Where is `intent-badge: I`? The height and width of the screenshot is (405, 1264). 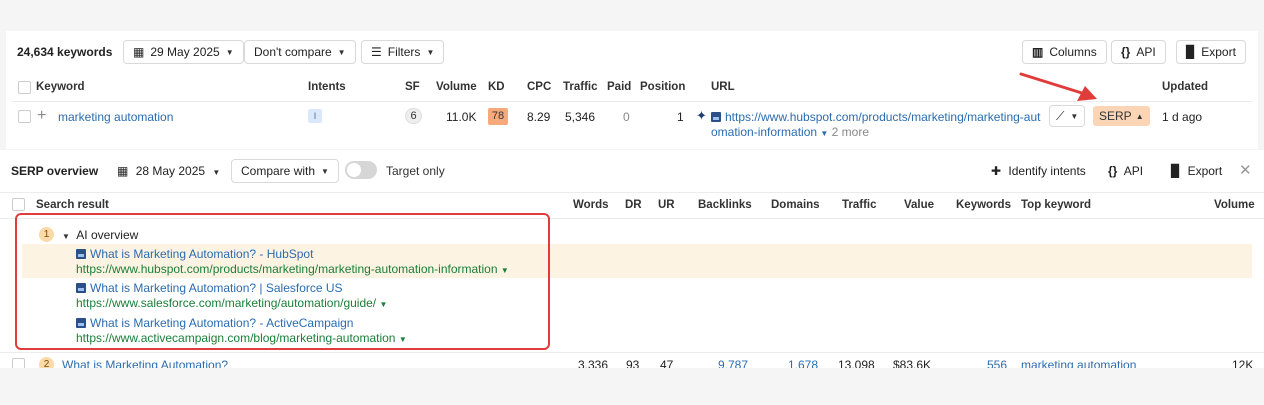 intent-badge: I is located at coordinates (315, 116).